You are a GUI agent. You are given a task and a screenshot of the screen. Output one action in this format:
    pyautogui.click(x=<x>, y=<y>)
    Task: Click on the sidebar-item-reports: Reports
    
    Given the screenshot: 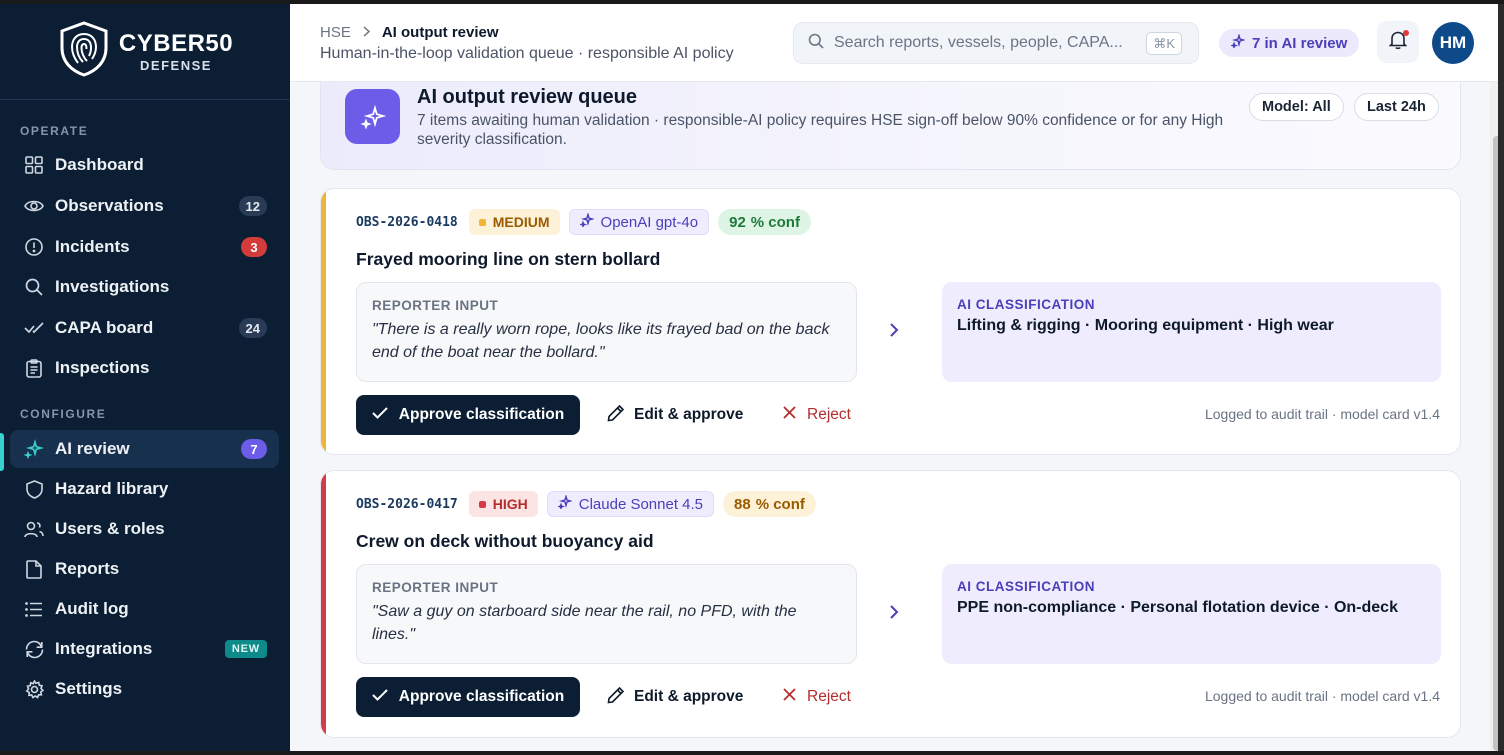 What is the action you would take?
    pyautogui.click(x=144, y=569)
    